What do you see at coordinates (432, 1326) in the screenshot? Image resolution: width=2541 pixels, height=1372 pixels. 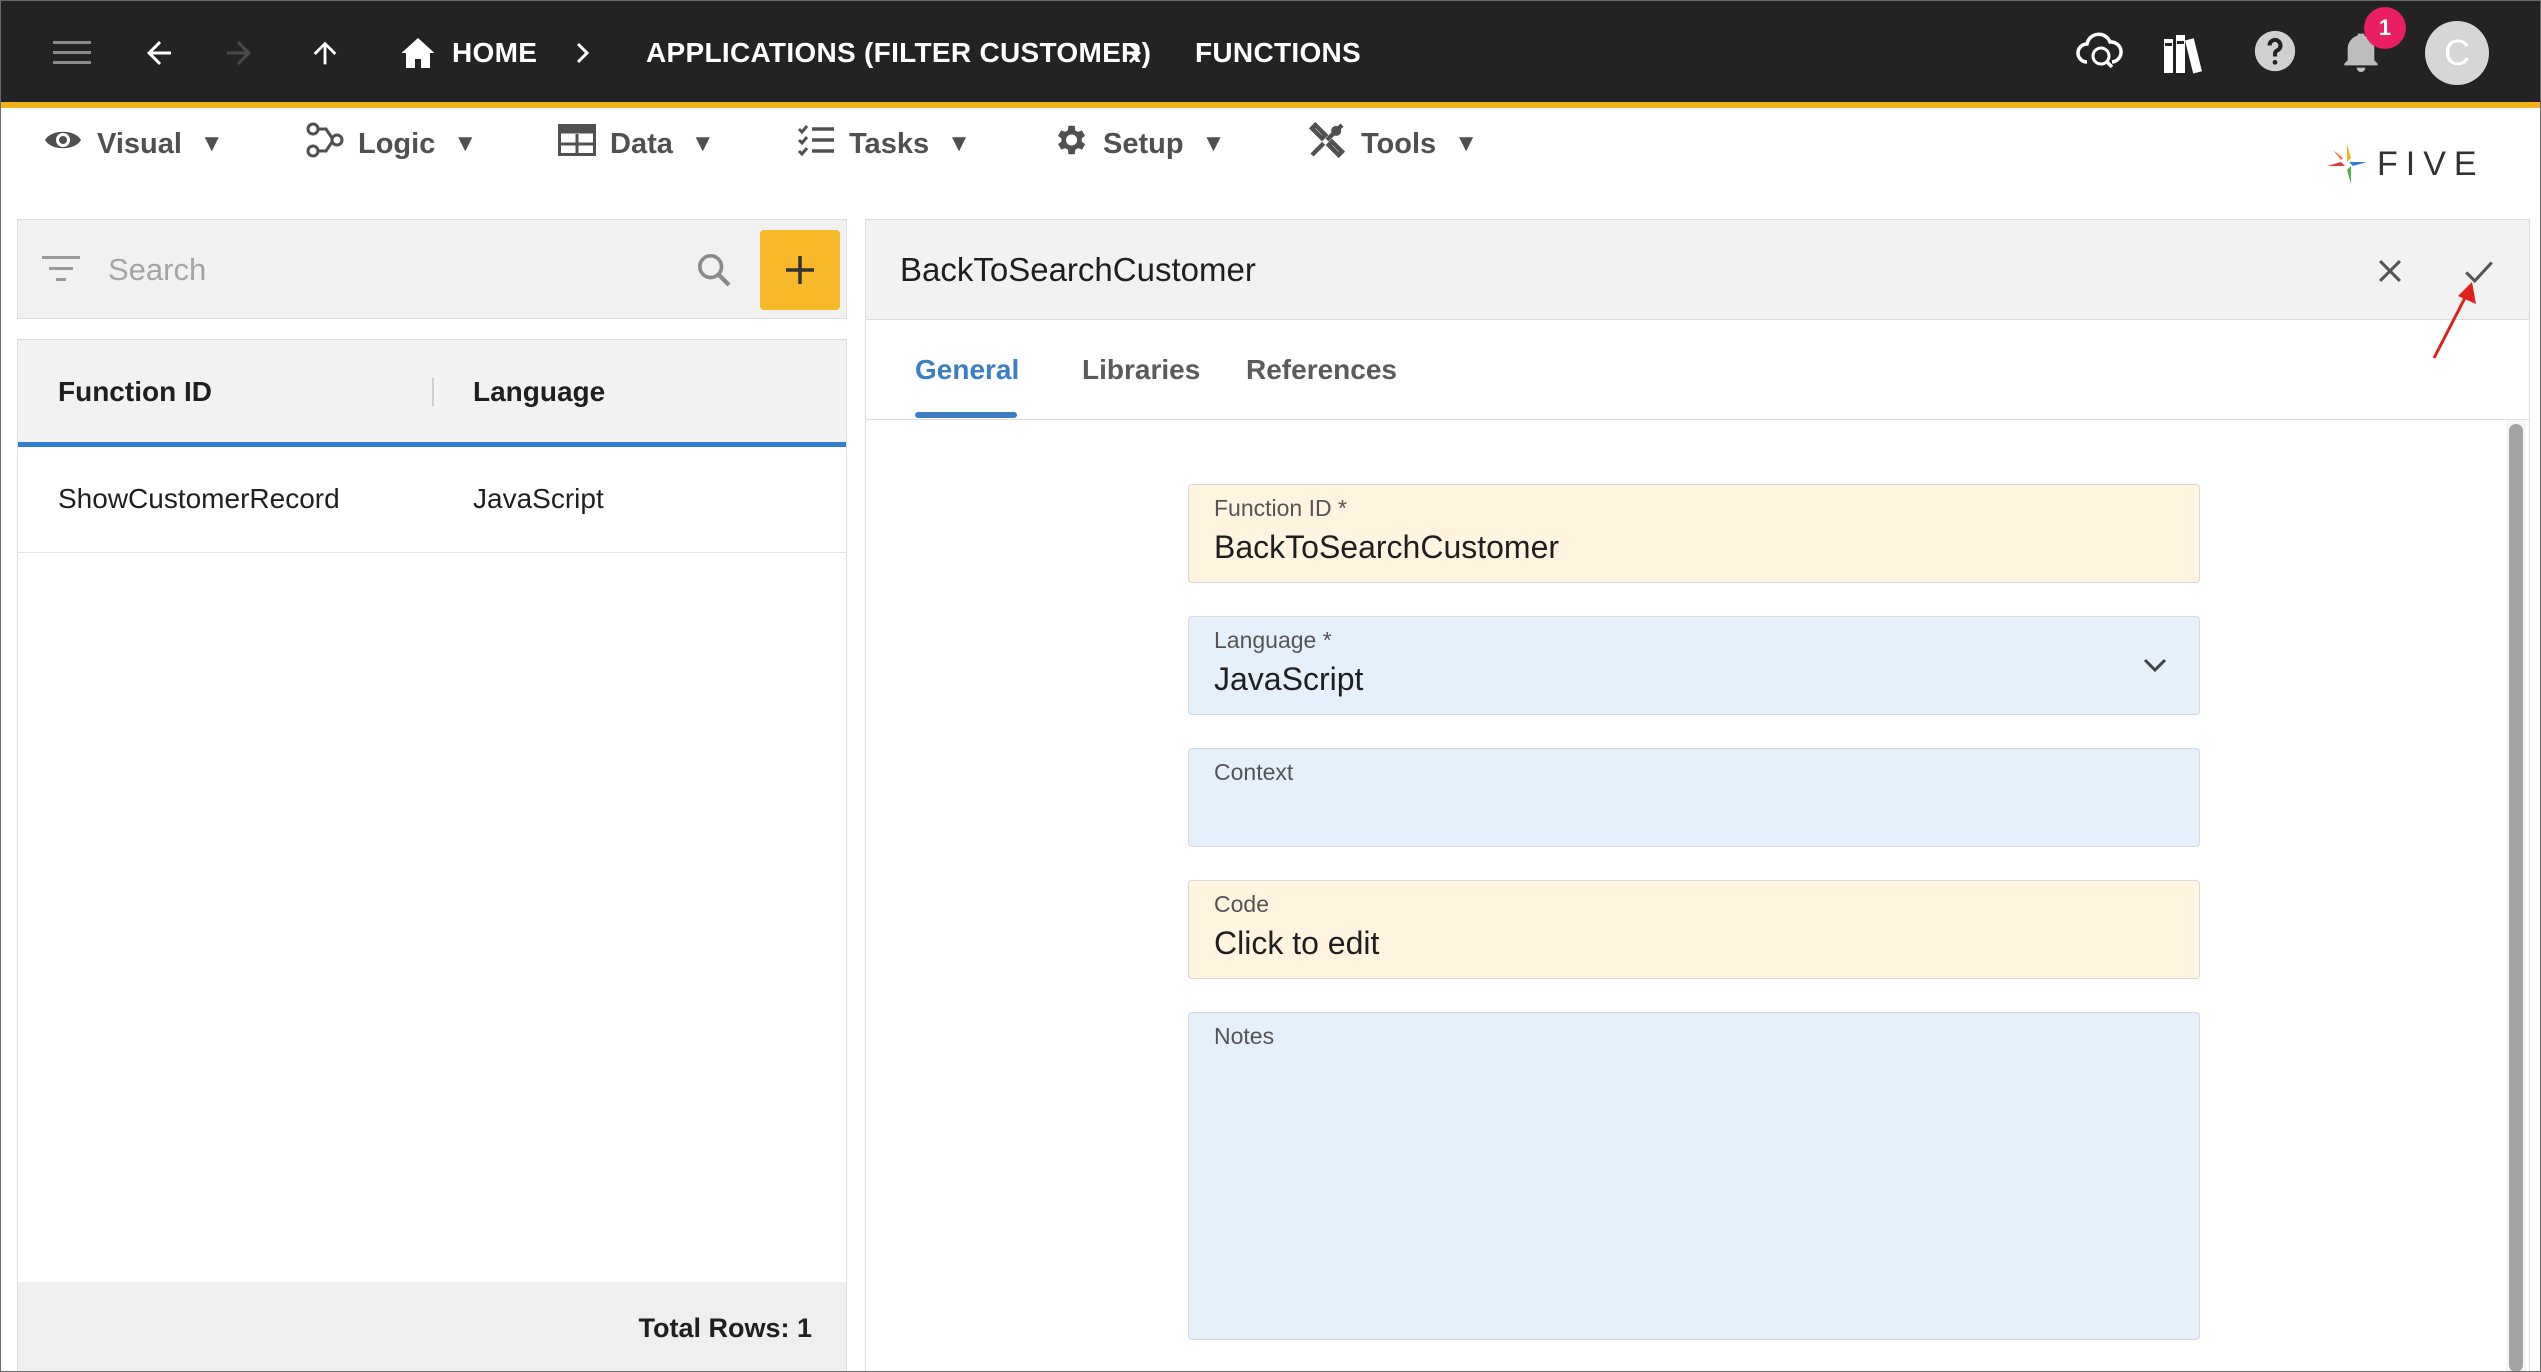 I see `list-footer: Total Rows: 1` at bounding box center [432, 1326].